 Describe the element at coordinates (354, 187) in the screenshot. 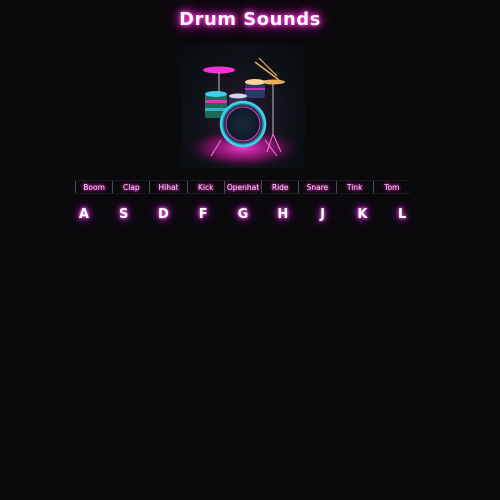

I see `sound-button-tink: Tink` at that location.